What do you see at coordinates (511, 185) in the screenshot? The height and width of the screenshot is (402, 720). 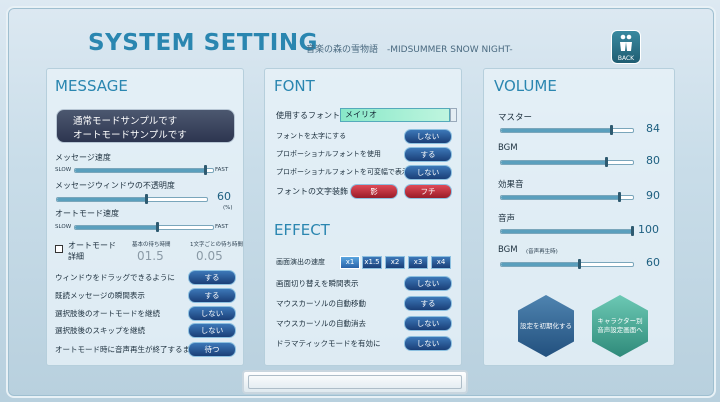 I see `volume-label: 効果音` at bounding box center [511, 185].